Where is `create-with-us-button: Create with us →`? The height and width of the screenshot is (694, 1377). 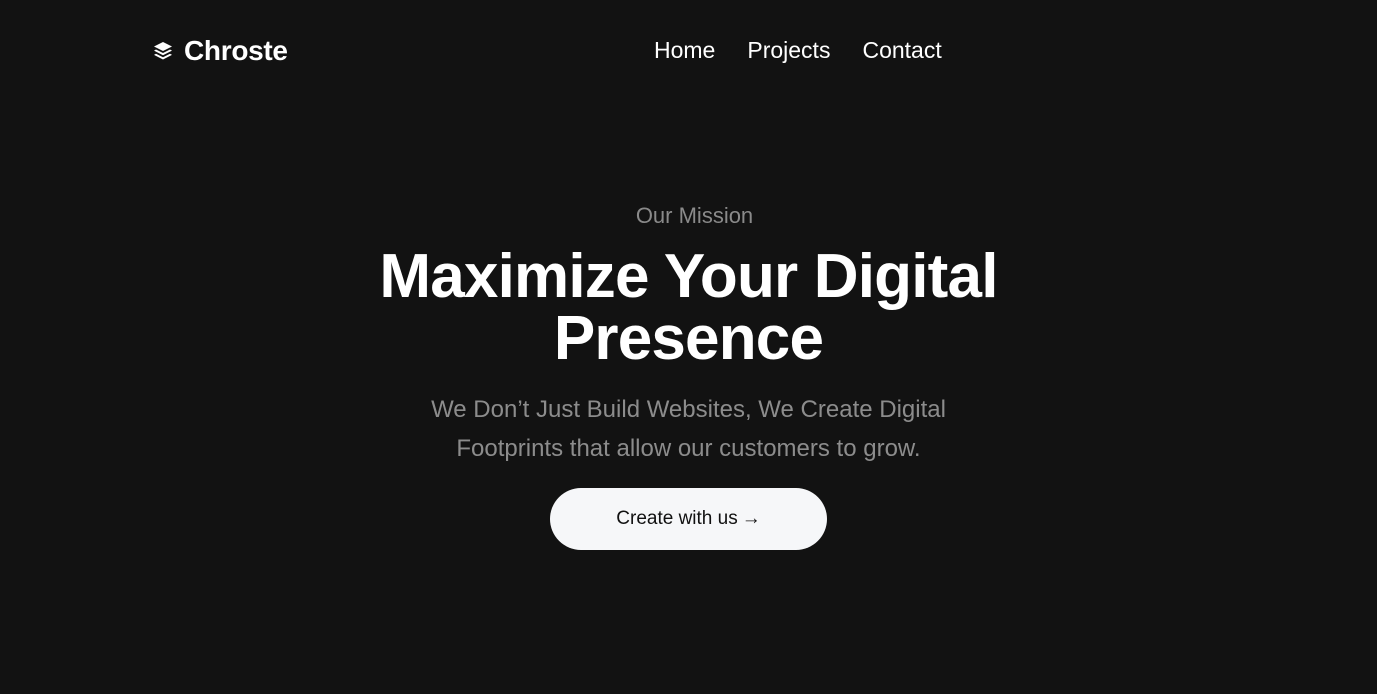 create-with-us-button: Create with us → is located at coordinates (688, 519).